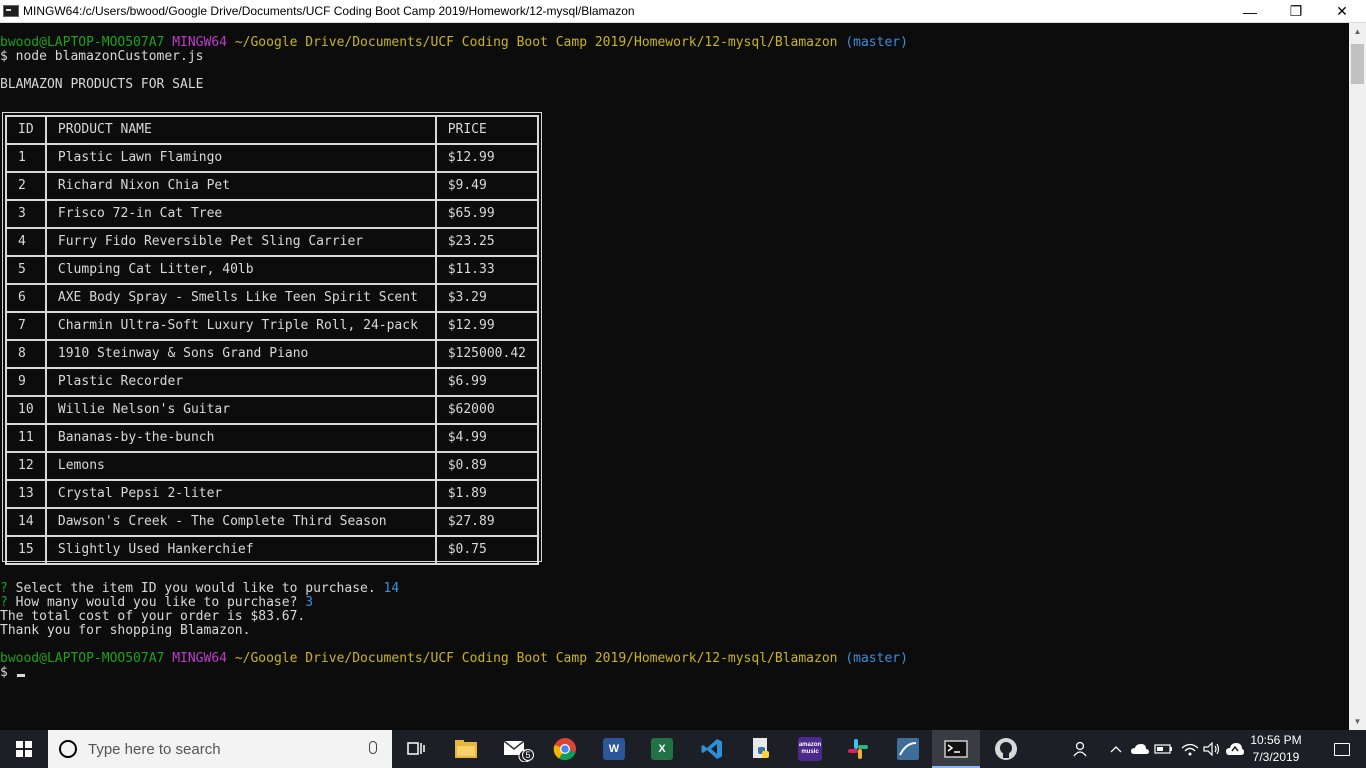 Image resolution: width=1366 pixels, height=768 pixels. I want to click on cell-id: 11, so click(26, 438).